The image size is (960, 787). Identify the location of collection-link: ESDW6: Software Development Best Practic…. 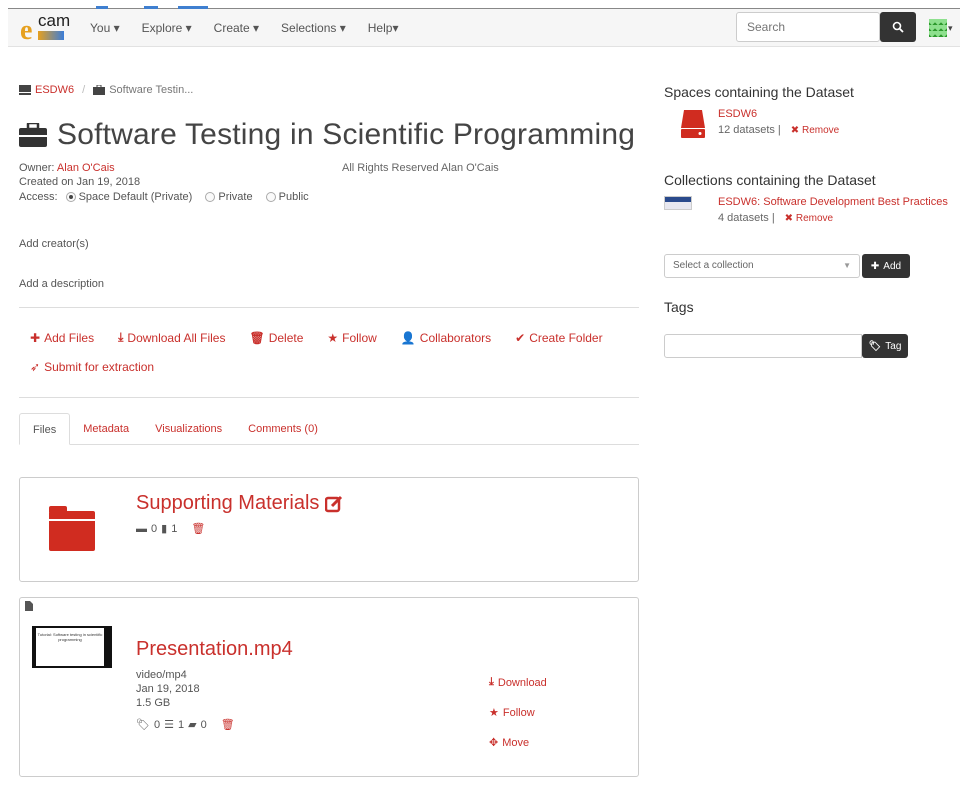
(833, 202).